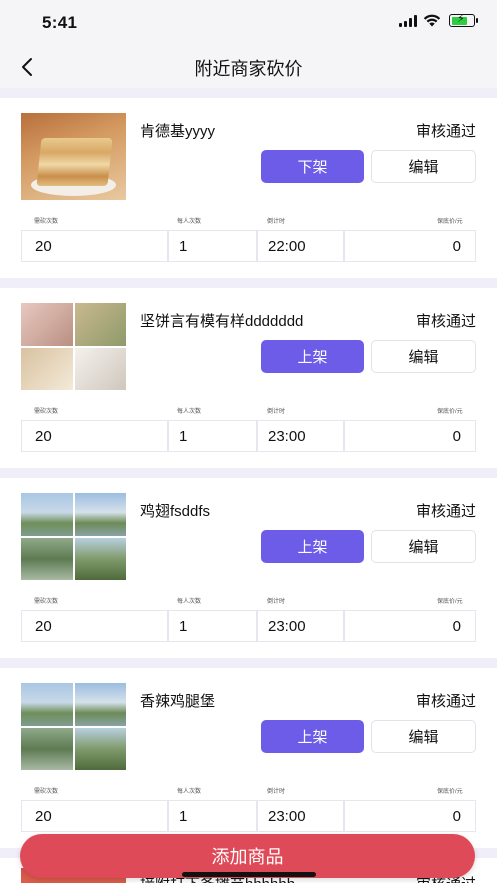 Image resolution: width=497 pixels, height=883 pixels. What do you see at coordinates (178, 131) in the screenshot?
I see `product-name: 肯德基yyyy` at bounding box center [178, 131].